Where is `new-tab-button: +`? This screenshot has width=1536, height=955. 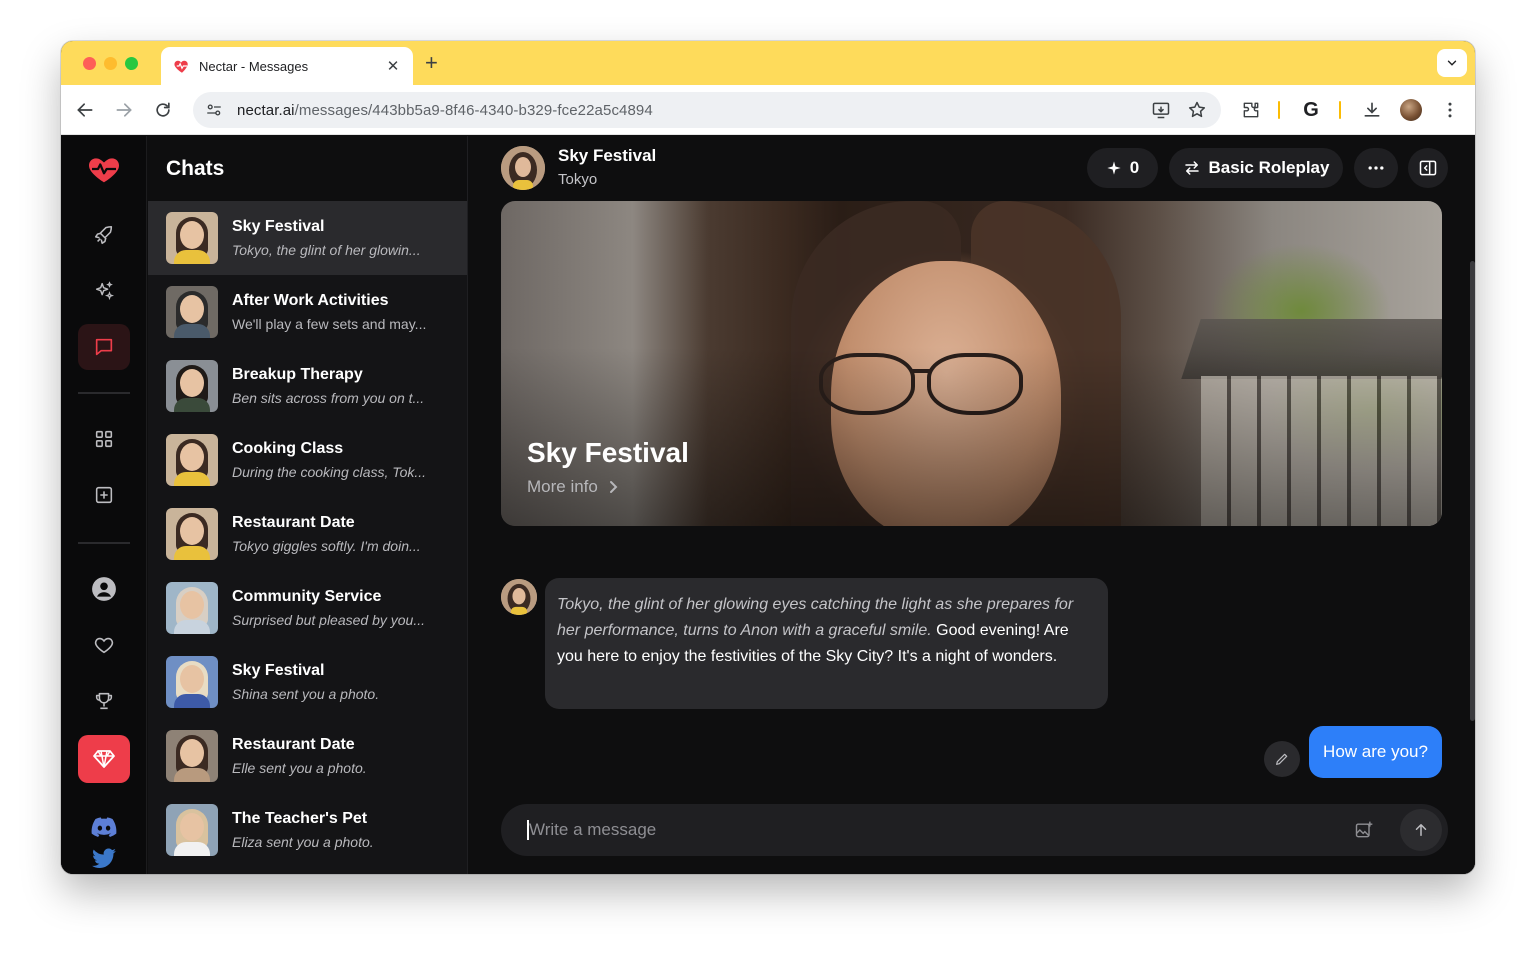
new-tab-button: + is located at coordinates (431, 63).